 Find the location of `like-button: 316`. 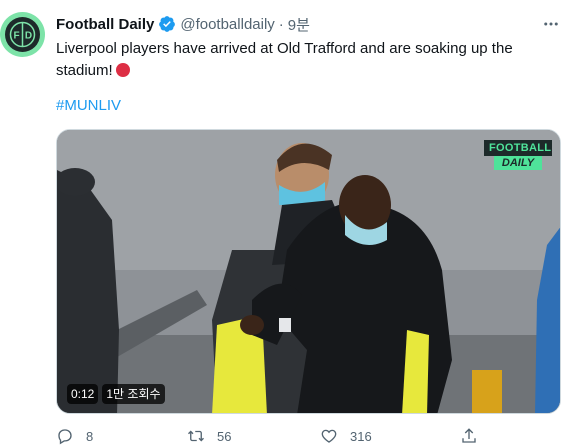

like-button: 316 is located at coordinates (346, 436).